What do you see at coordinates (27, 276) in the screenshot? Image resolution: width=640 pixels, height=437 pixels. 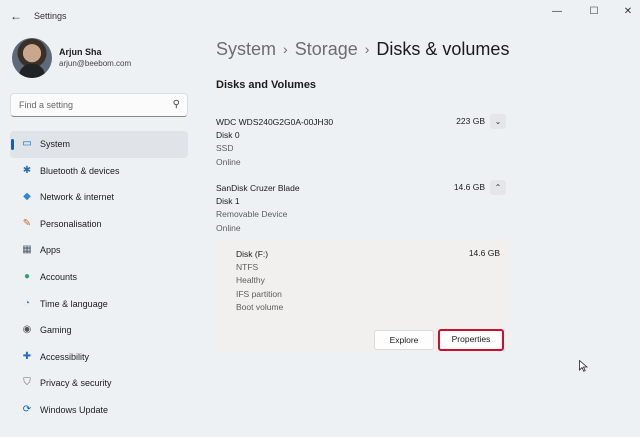 I see `person-icon: ●` at bounding box center [27, 276].